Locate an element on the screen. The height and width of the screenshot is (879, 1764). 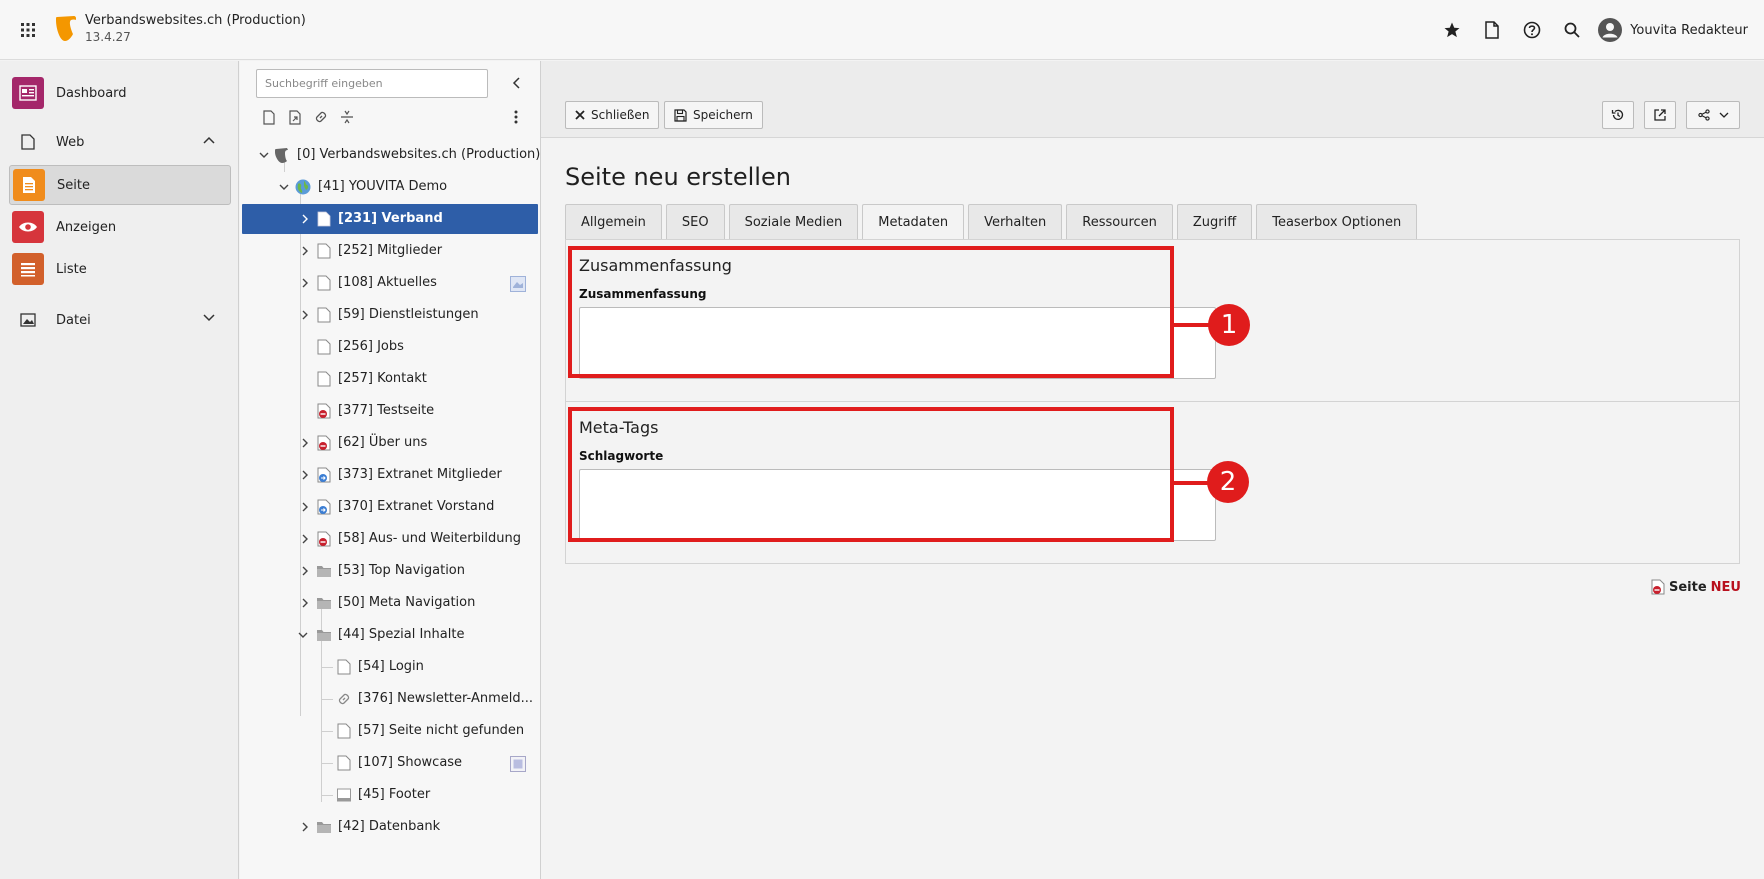
record-new-label: NEU is located at coordinates (1725, 587).